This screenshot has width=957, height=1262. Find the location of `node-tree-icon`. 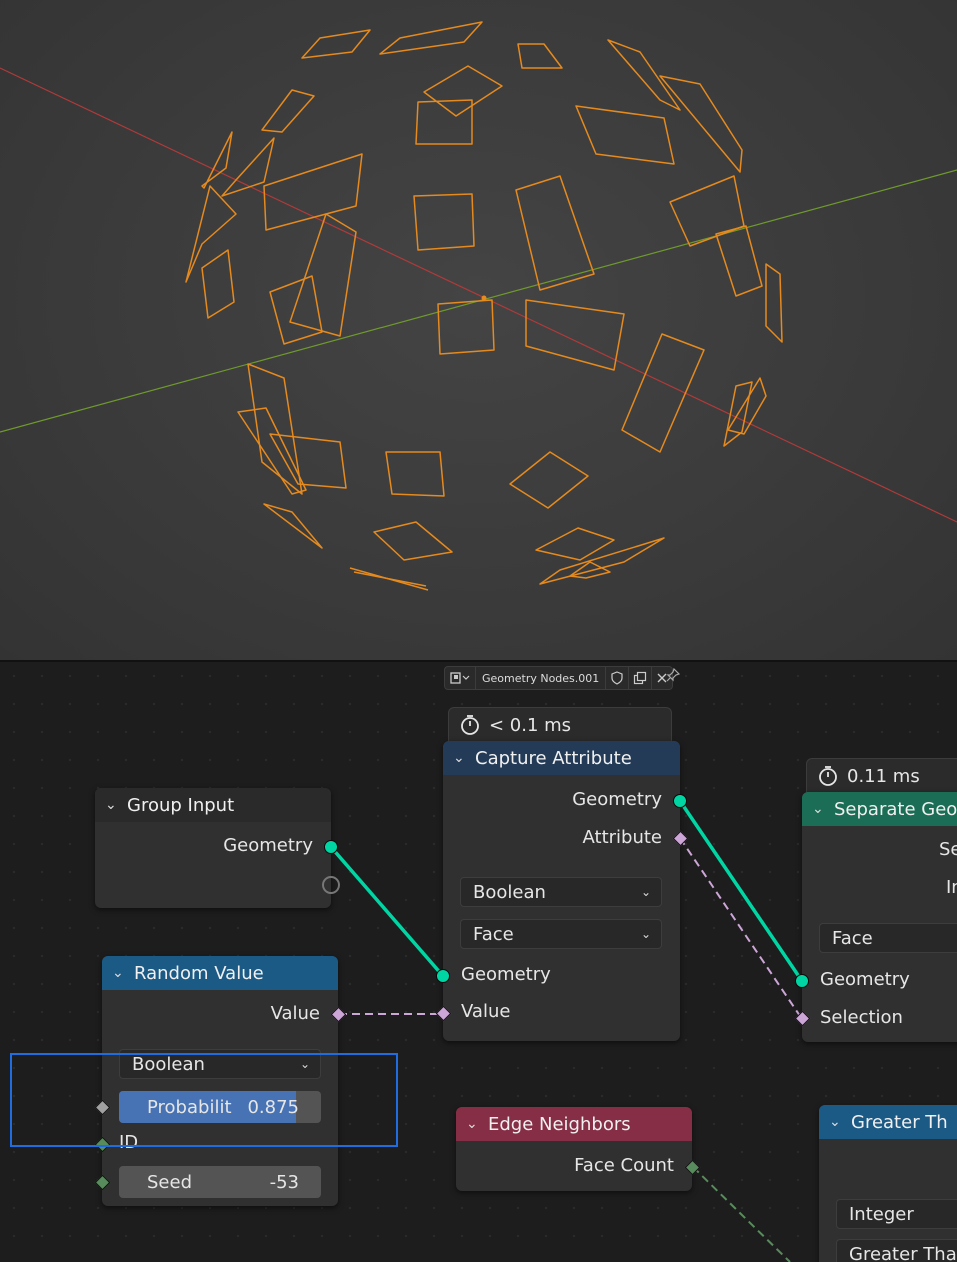

node-tree-icon is located at coordinates (460, 678).